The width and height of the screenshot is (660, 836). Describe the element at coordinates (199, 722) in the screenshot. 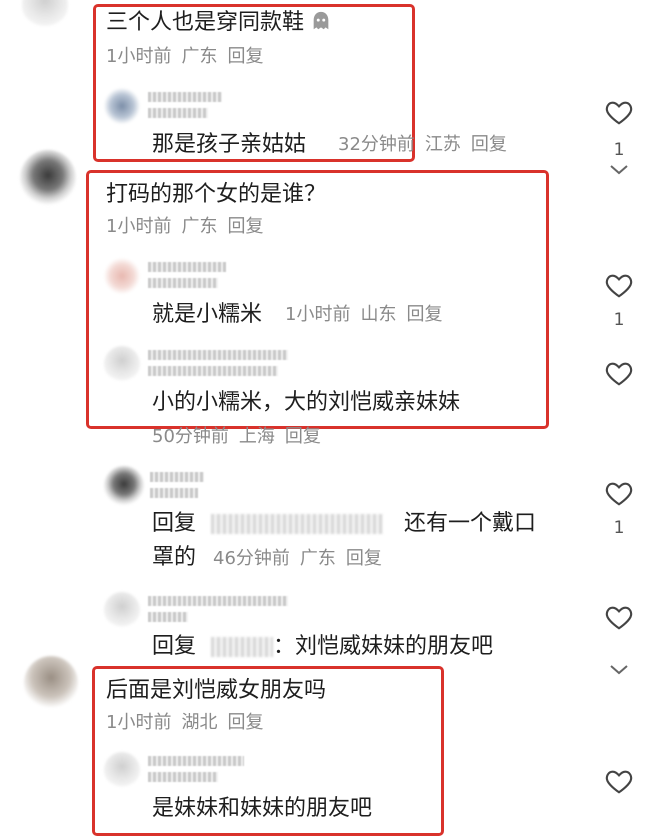

I see `location: 湖北` at that location.